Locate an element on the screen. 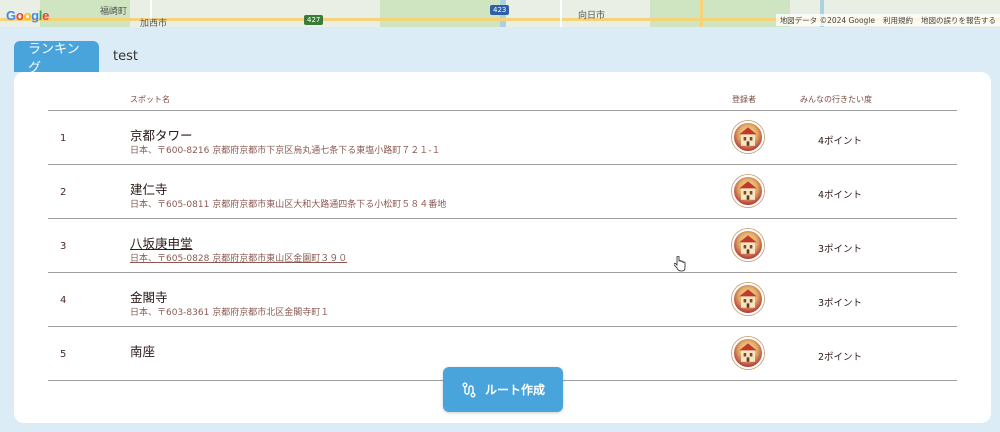 The height and width of the screenshot is (432, 1000). spot-address: 日本、〒605-0811 京都府京都市東山区大和大路通四条下る小松町５８４番地 is located at coordinates (288, 205).